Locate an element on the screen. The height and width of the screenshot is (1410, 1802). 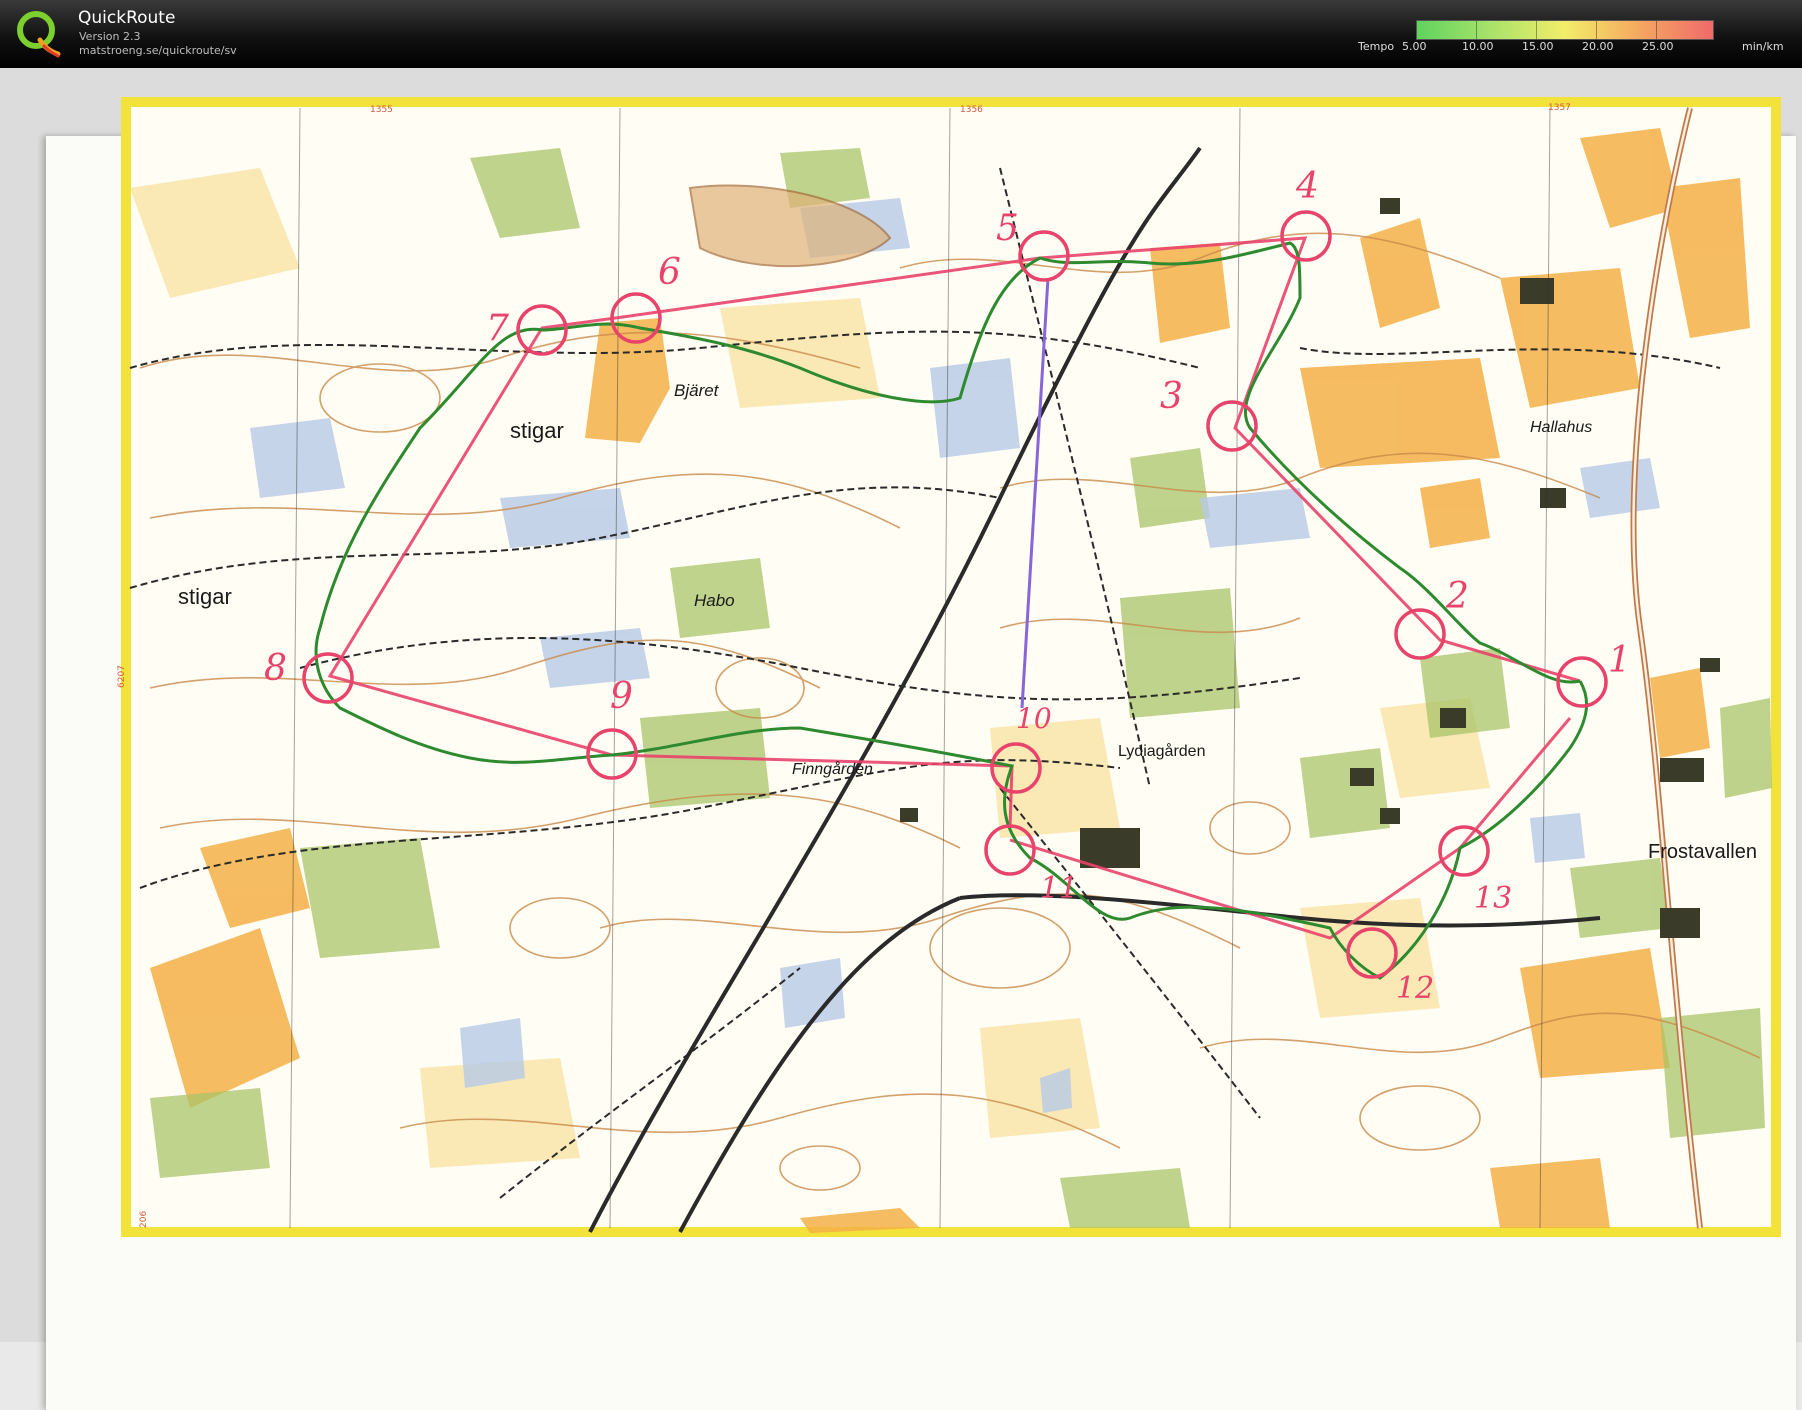
tempo-tick: 20.00 is located at coordinates (1598, 46).